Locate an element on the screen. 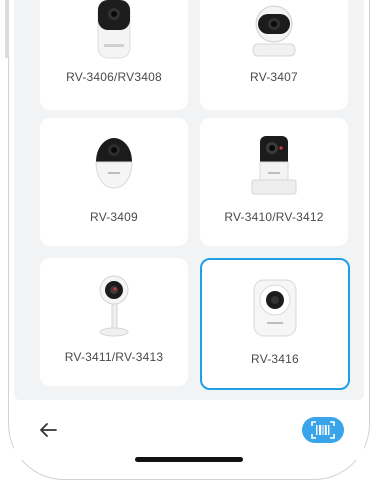 Image resolution: width=378 pixels, height=486 pixels. arrow-left-icon is located at coordinates (48, 430).